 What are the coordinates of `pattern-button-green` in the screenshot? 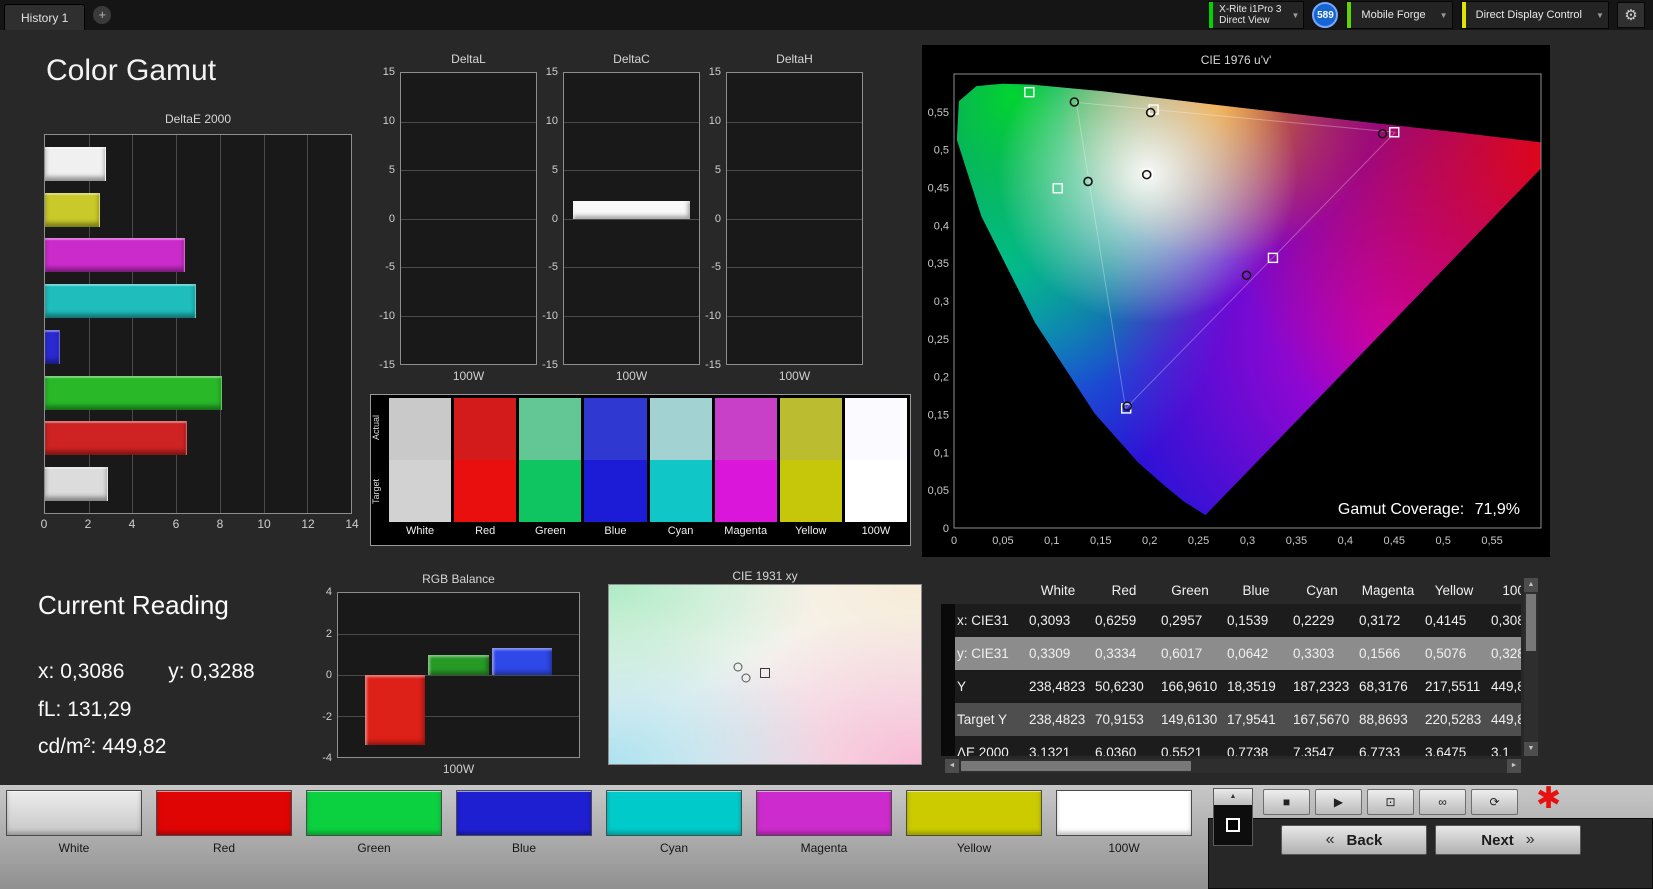 It's located at (374, 813).